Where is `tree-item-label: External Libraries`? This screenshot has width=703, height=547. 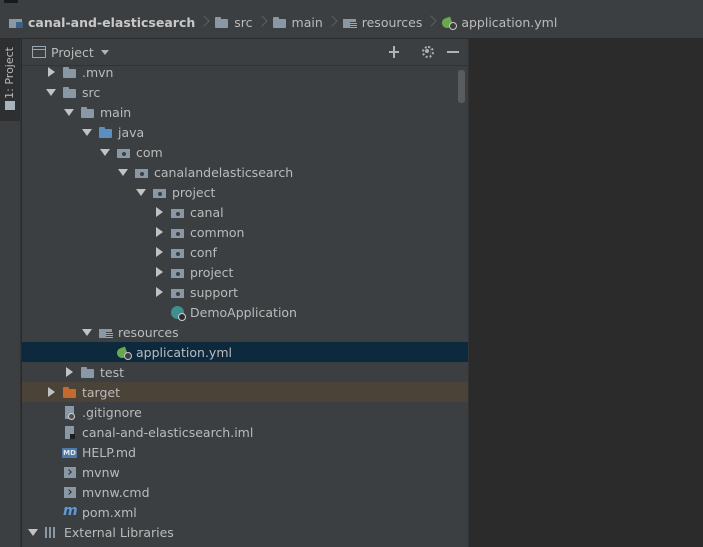
tree-item-label: External Libraries is located at coordinates (119, 532).